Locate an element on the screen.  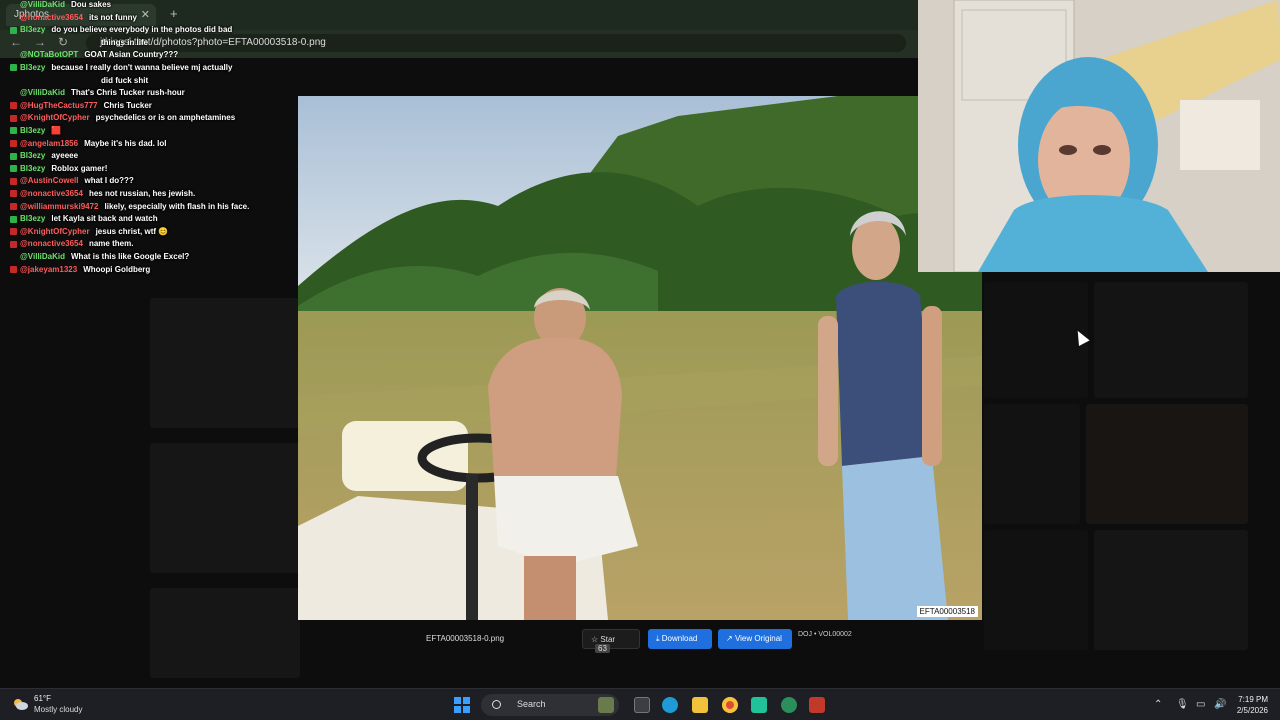
windows-start-icon is located at coordinates (462, 705).